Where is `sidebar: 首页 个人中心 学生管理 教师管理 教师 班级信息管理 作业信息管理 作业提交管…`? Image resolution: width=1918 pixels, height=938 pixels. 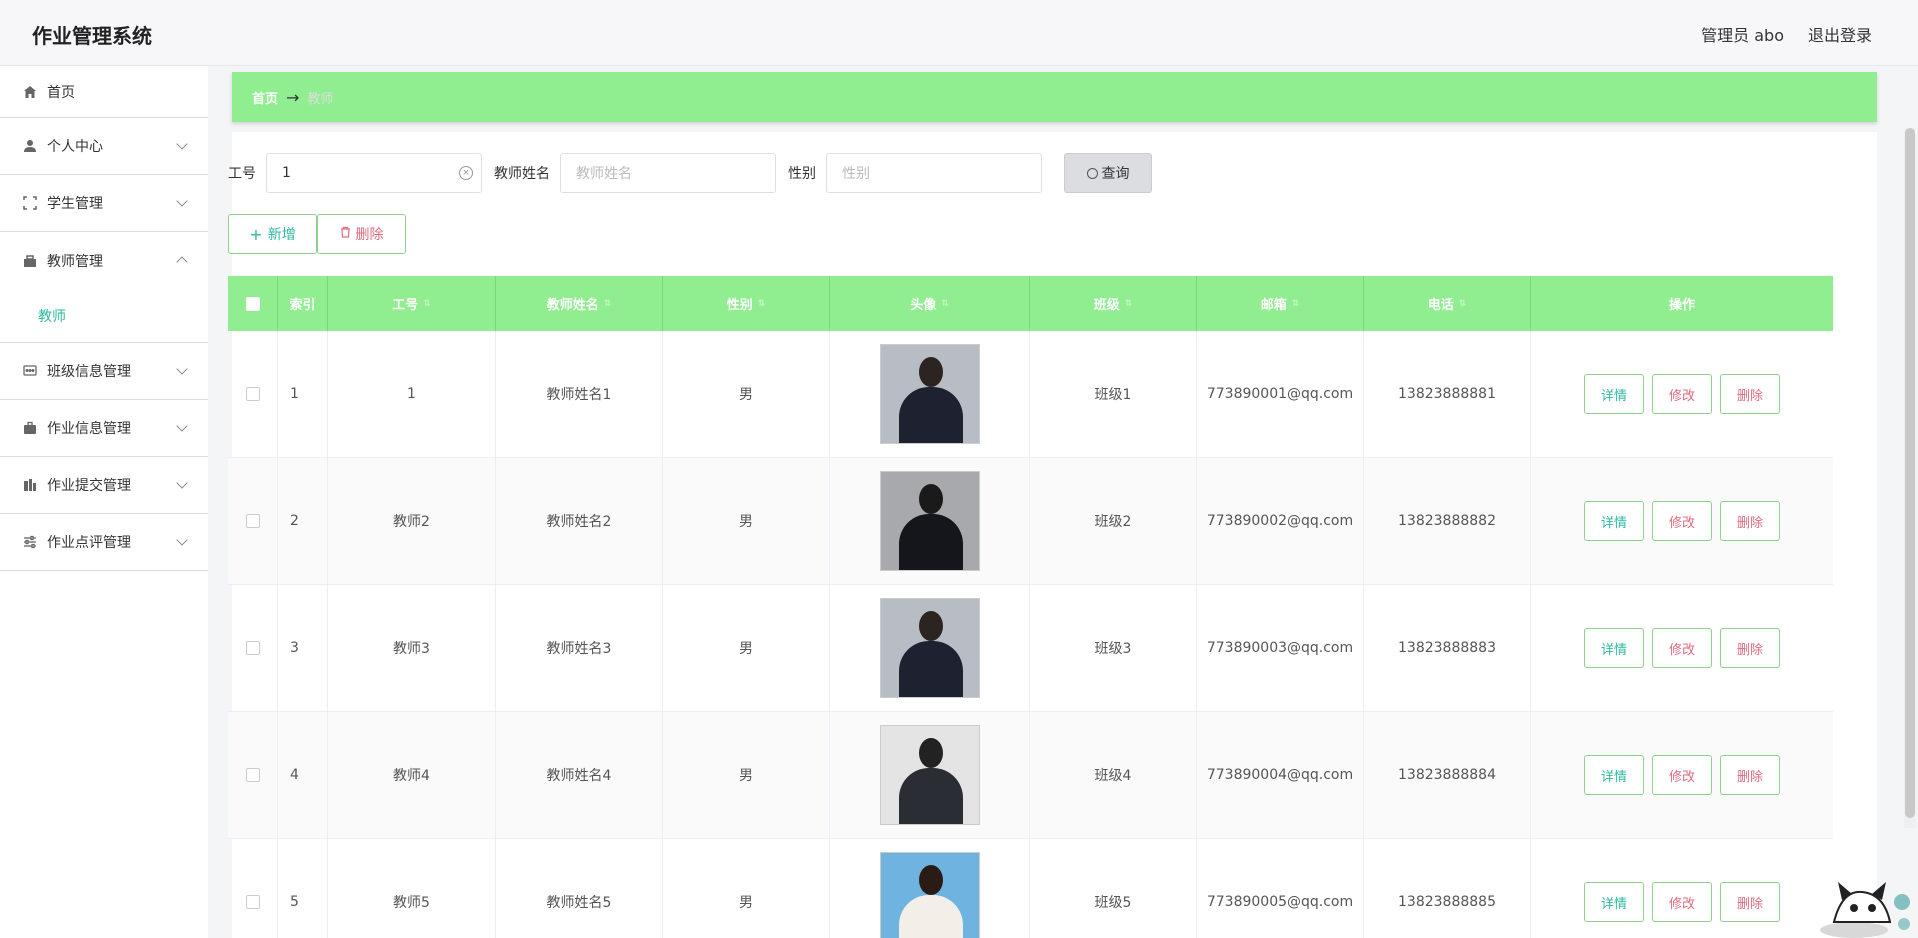
sidebar: 首页 个人中心 学生管理 教师管理 教师 班级信息管理 作业信息管理 作业提交管… is located at coordinates (104, 502).